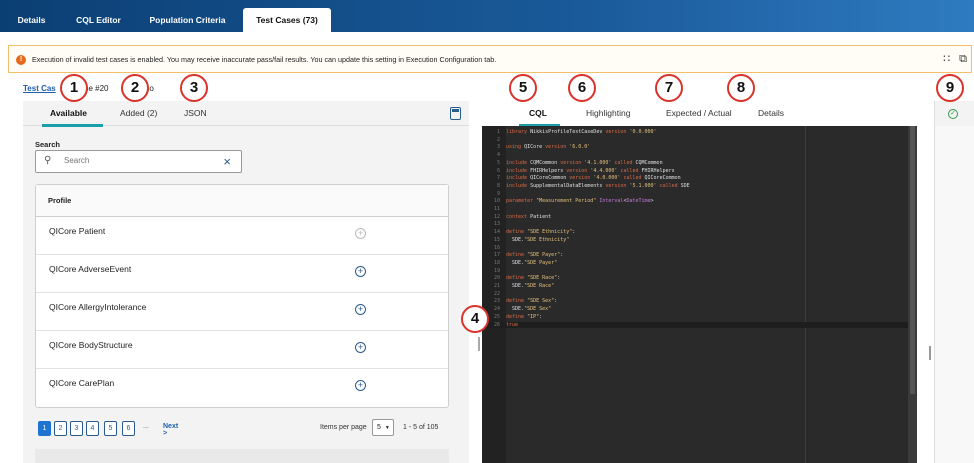 This screenshot has height=463, width=974. I want to click on code-text: SDE."SDE Sex", so click(532, 309).